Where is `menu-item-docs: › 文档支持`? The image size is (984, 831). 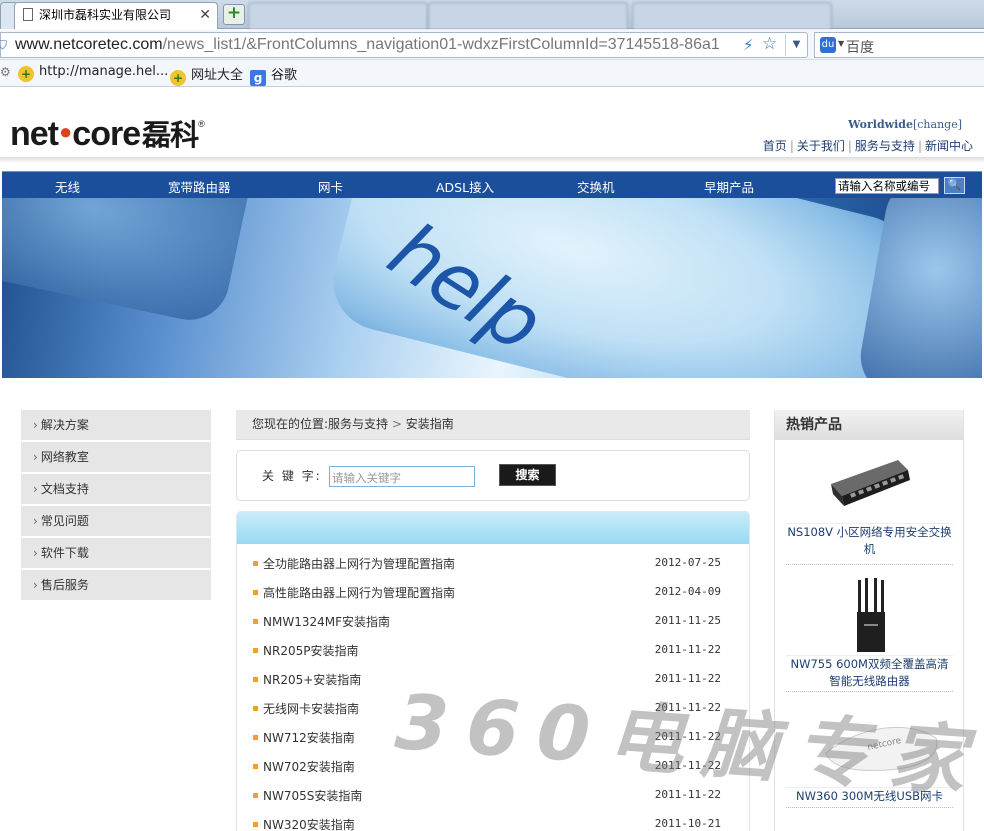
menu-item-docs: › 文档支持 is located at coordinates (116, 489).